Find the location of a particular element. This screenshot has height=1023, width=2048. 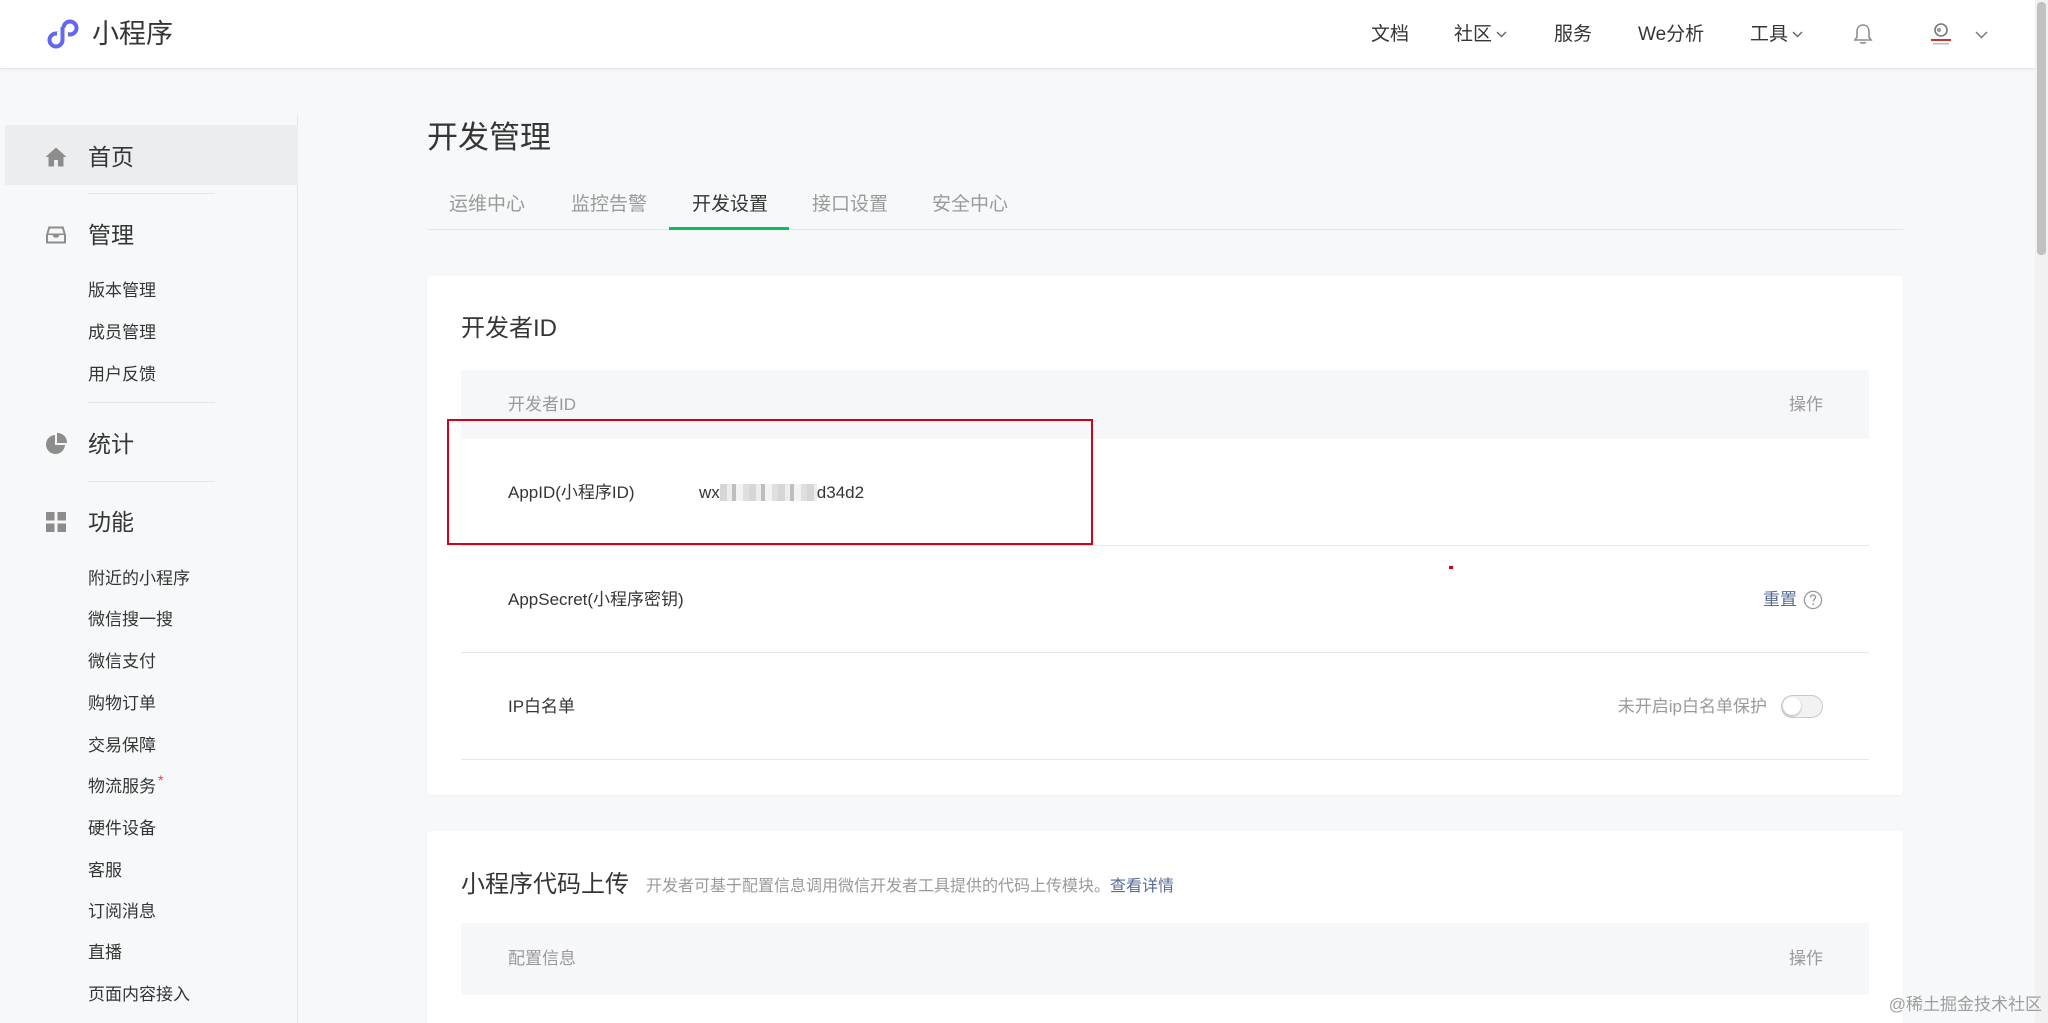

mini-program-logo-icon is located at coordinates (63, 34).